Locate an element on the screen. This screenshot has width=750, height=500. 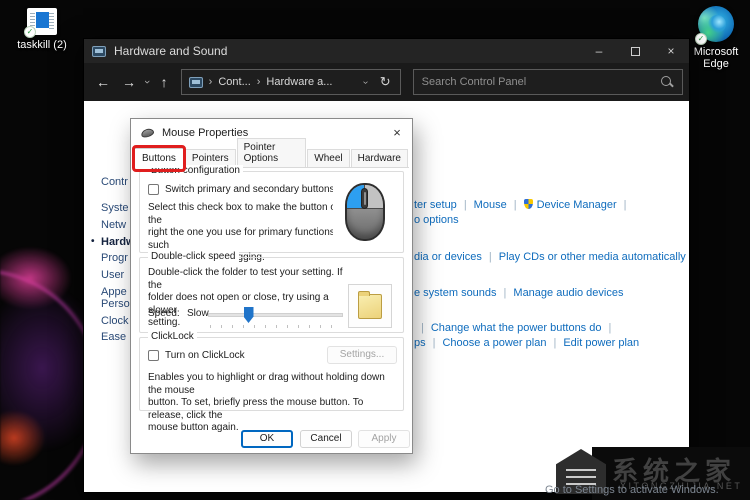
sidebar-item-label: User is located at coordinates (113, 275).